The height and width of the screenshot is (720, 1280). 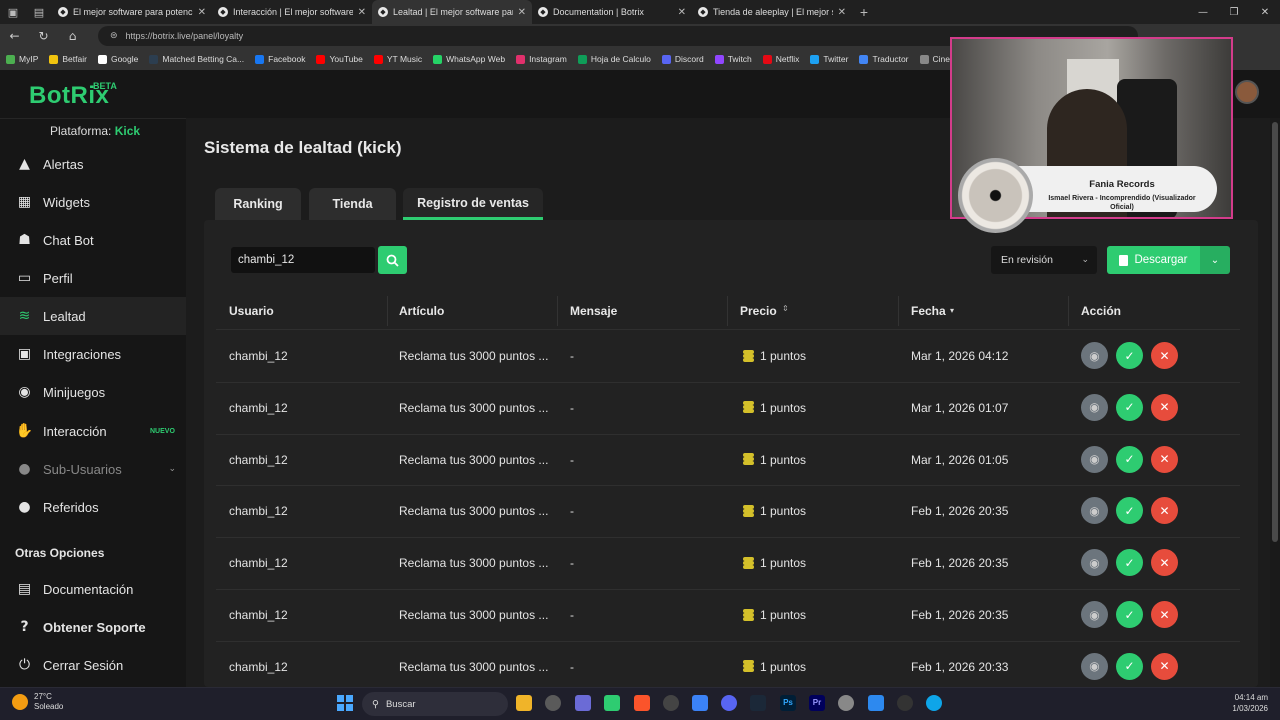 What do you see at coordinates (524, 703) in the screenshot?
I see `file-explorer-icon` at bounding box center [524, 703].